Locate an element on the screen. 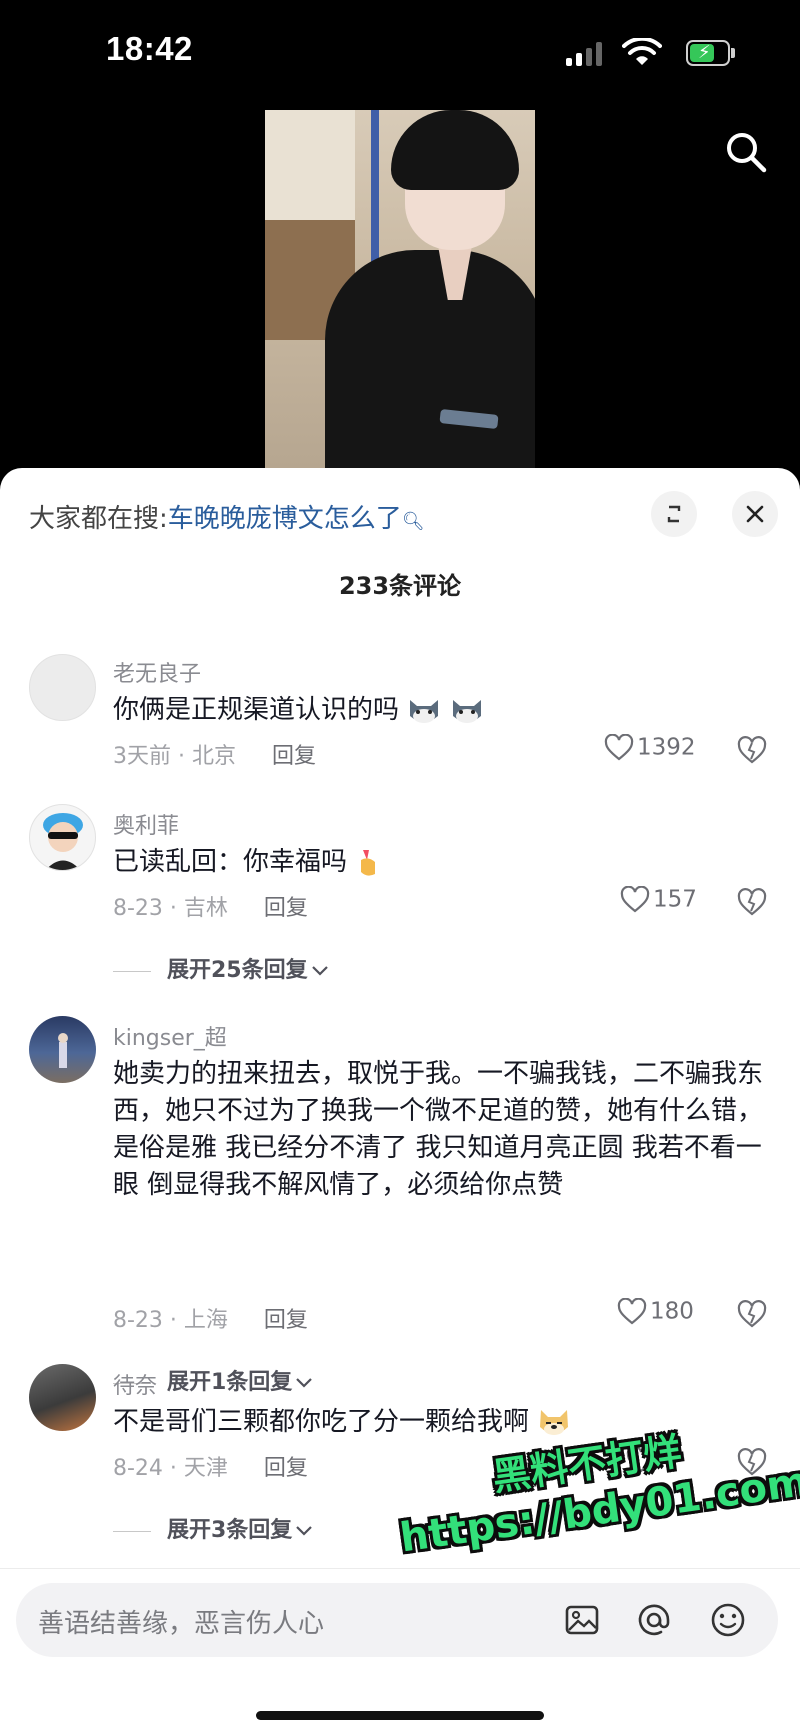 The image size is (800, 1736). battery-icon: ⚡ is located at coordinates (708, 53).